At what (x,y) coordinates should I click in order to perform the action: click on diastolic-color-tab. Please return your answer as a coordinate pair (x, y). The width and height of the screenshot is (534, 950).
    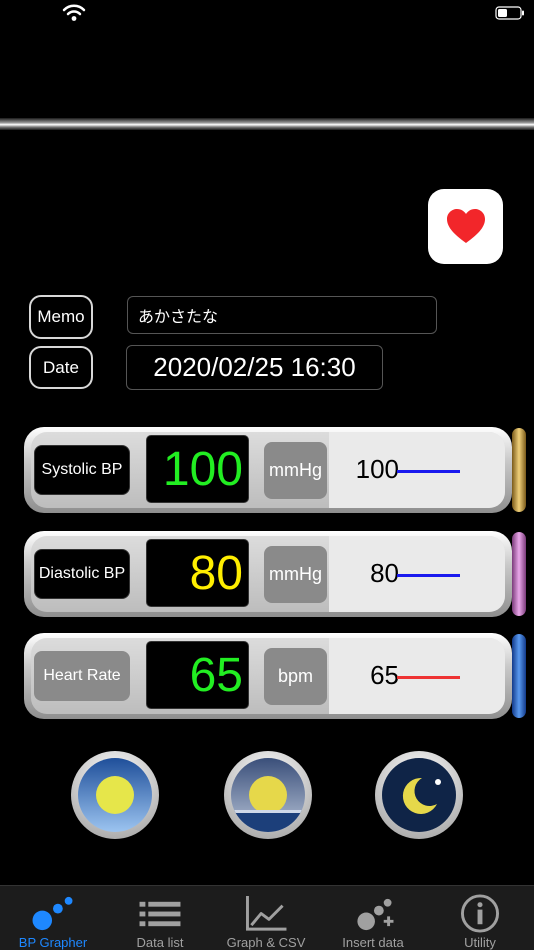
    Looking at the image, I should click on (519, 574).